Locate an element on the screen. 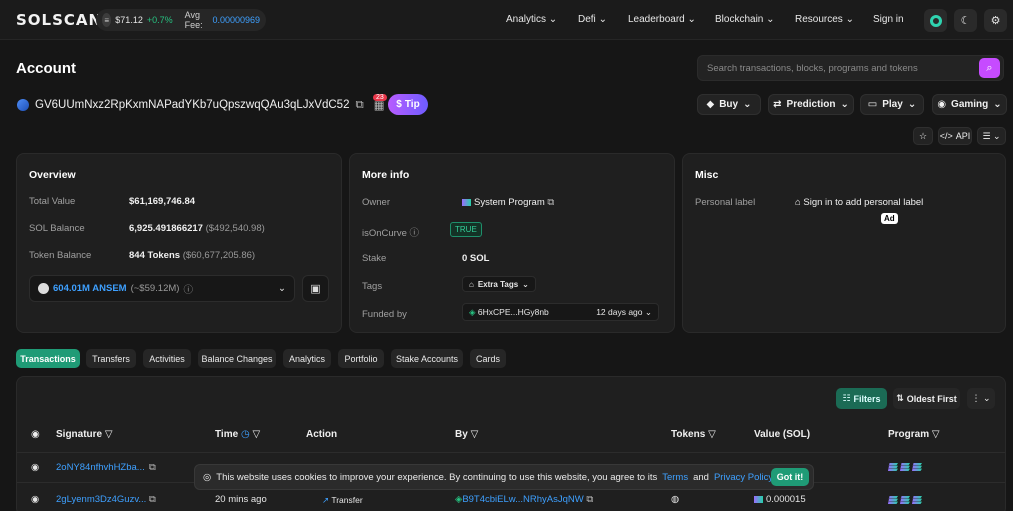 This screenshot has width=1013, height=511. sol-balance-label: SOL Balance is located at coordinates (57, 228).